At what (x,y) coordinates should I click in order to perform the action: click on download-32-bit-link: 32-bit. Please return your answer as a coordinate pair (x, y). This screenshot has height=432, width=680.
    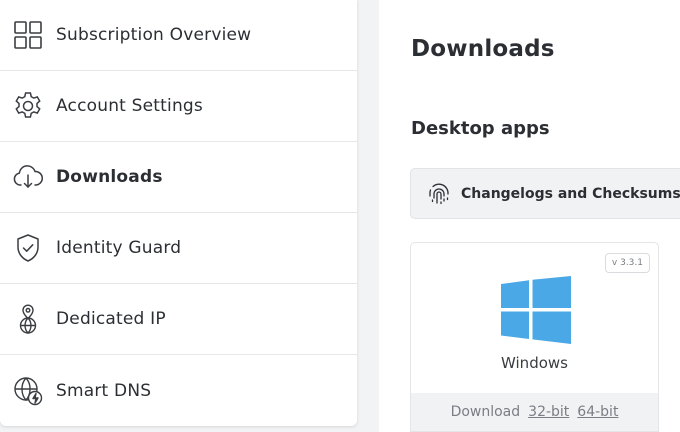
    Looking at the image, I should click on (548, 412).